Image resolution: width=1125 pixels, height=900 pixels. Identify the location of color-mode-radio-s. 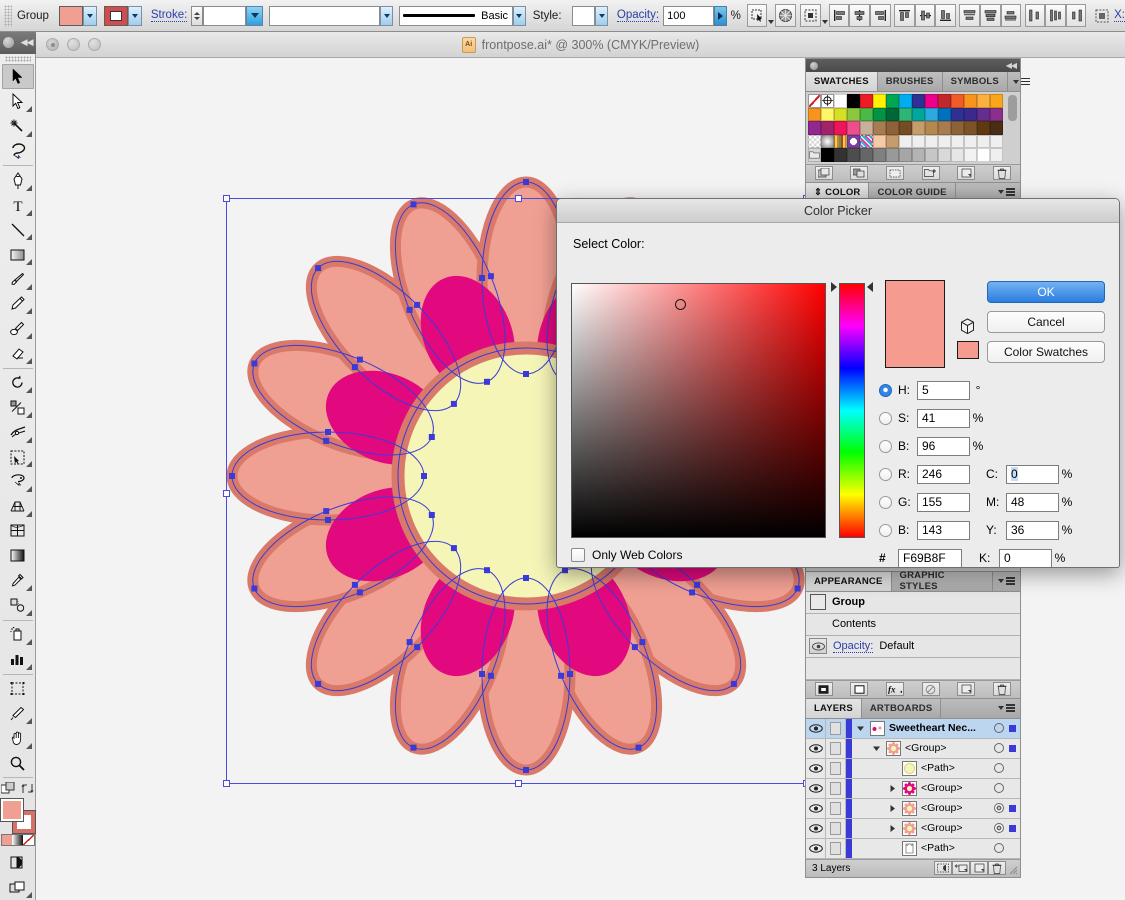
(885, 418).